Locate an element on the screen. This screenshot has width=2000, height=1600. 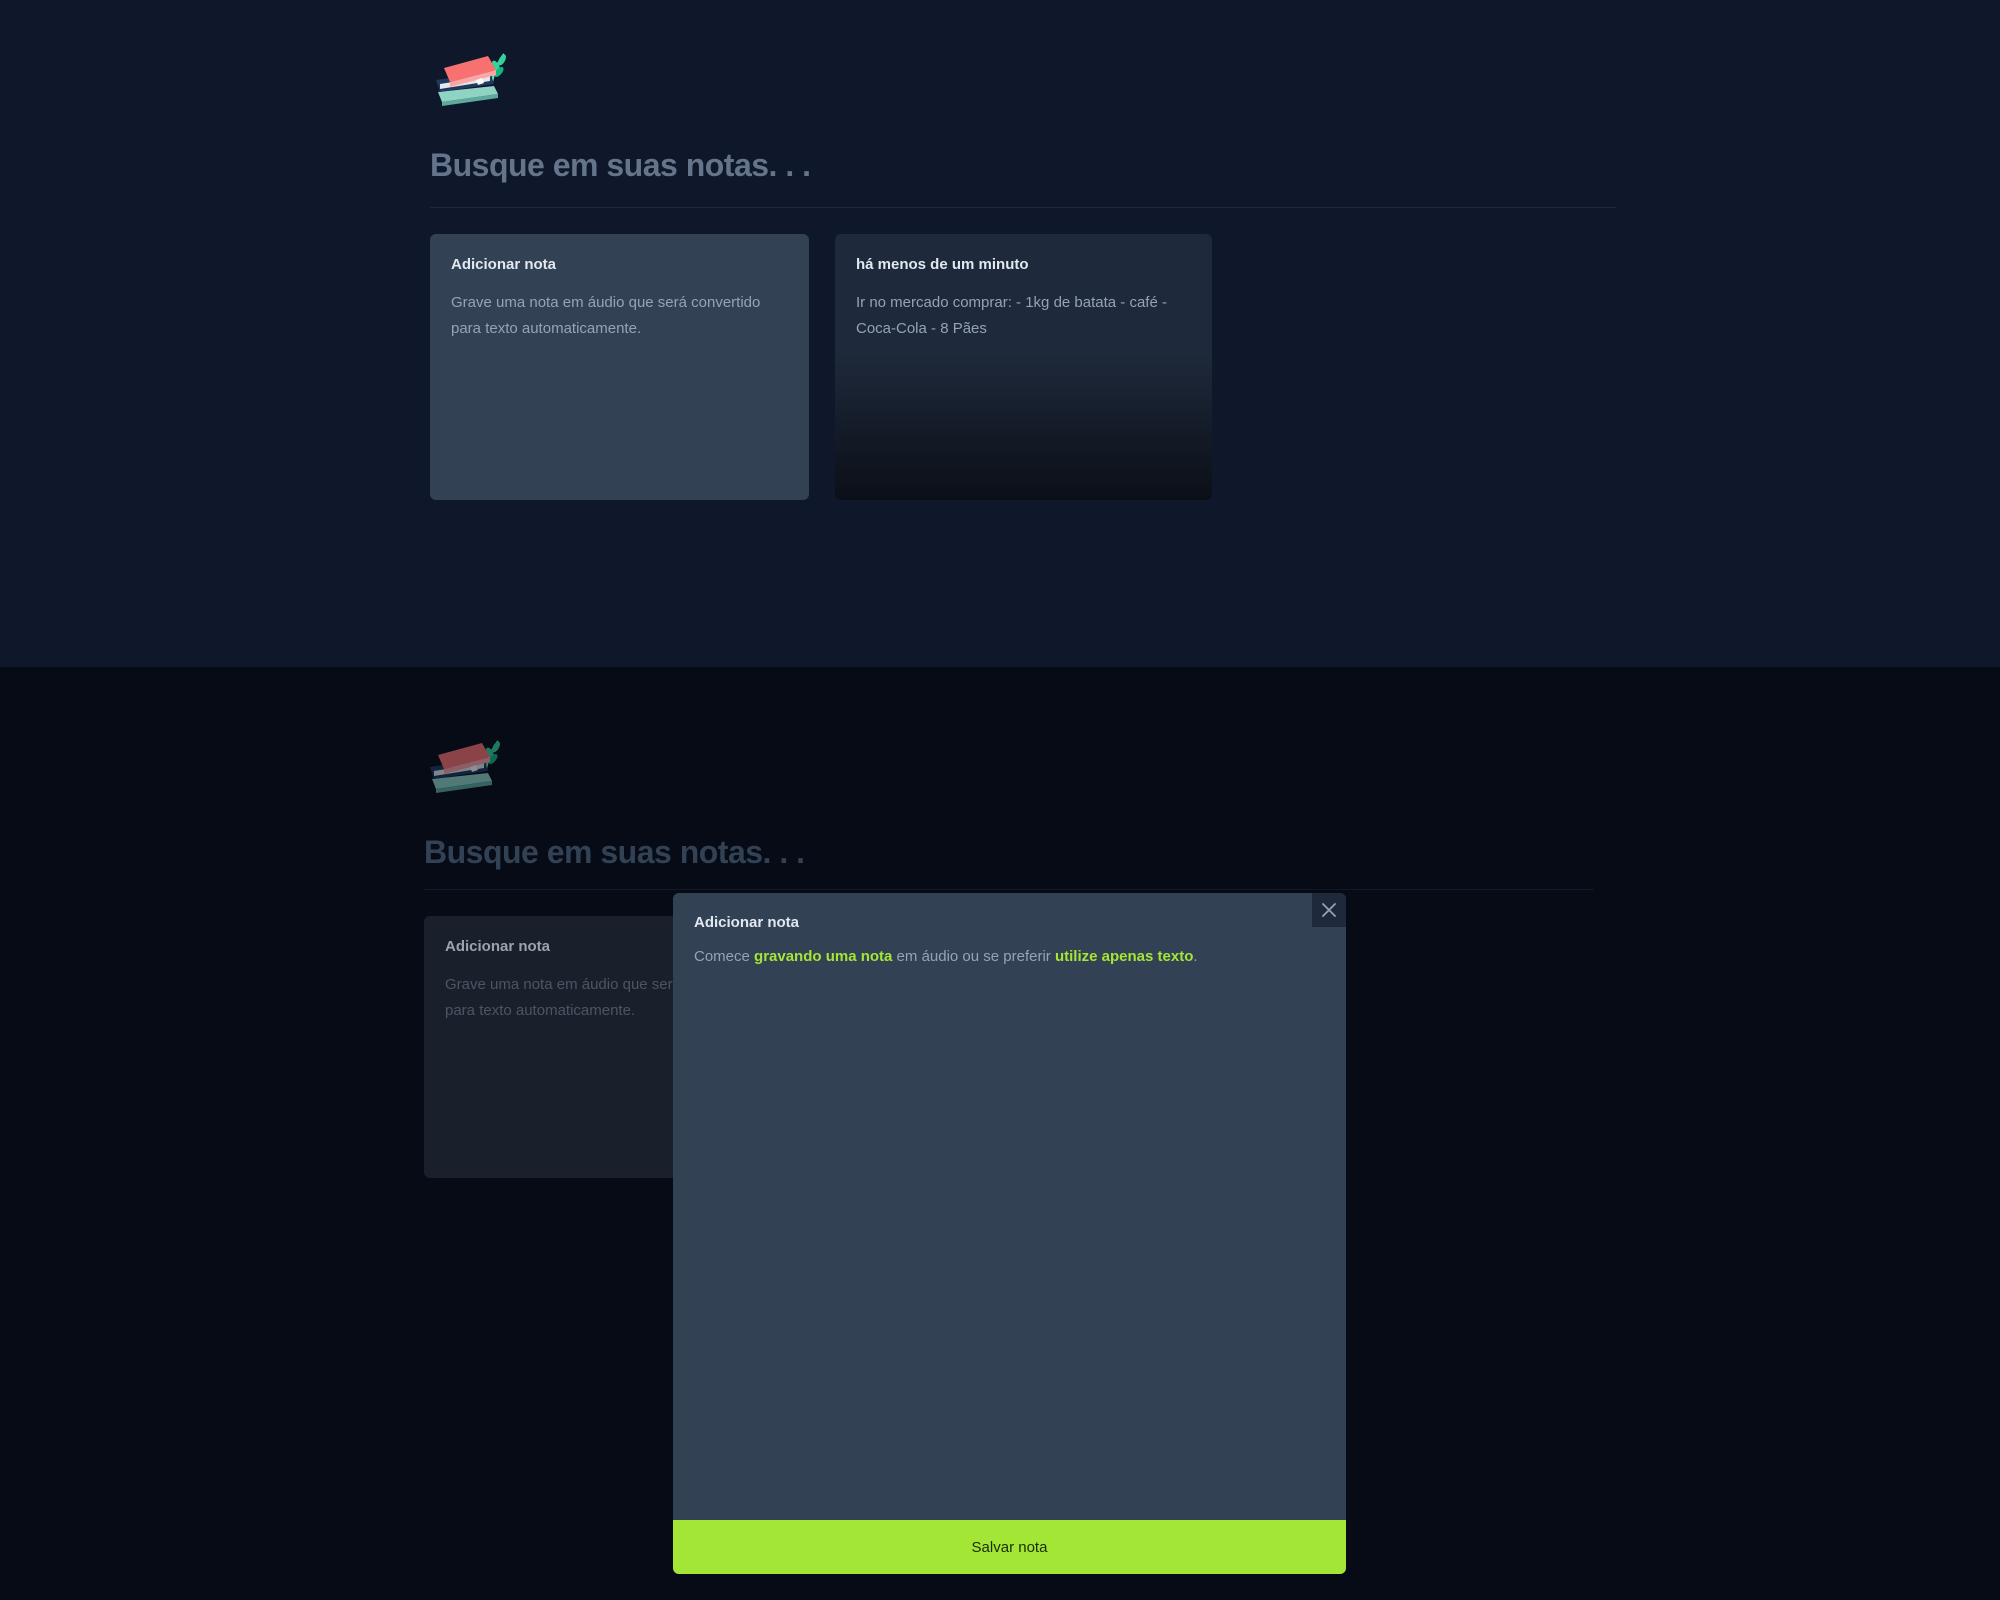
close-button is located at coordinates (1329, 910).